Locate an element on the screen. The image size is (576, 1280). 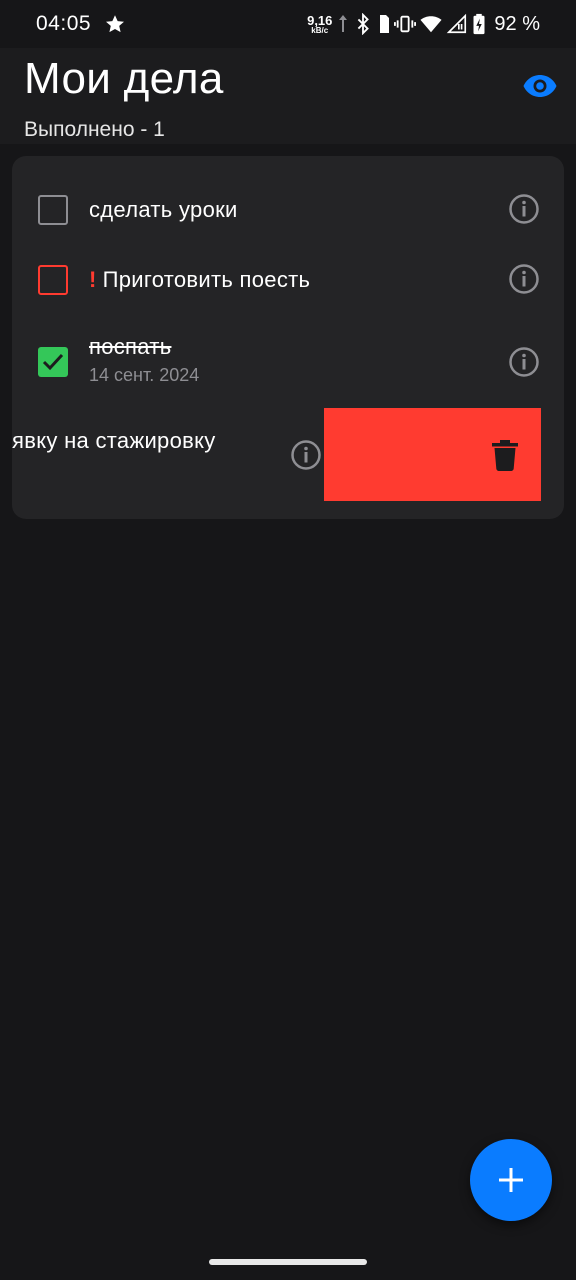
add-task-button is located at coordinates (511, 1180).